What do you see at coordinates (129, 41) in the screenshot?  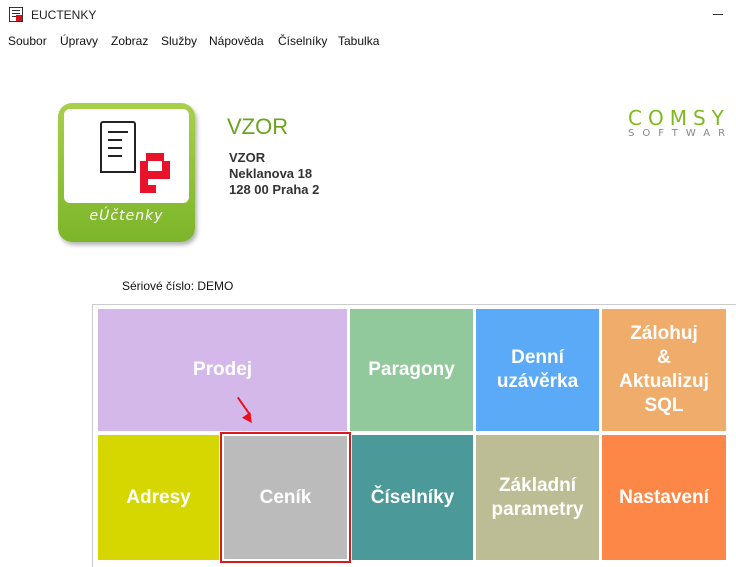 I see `menu-zobraz: Zobraz` at bounding box center [129, 41].